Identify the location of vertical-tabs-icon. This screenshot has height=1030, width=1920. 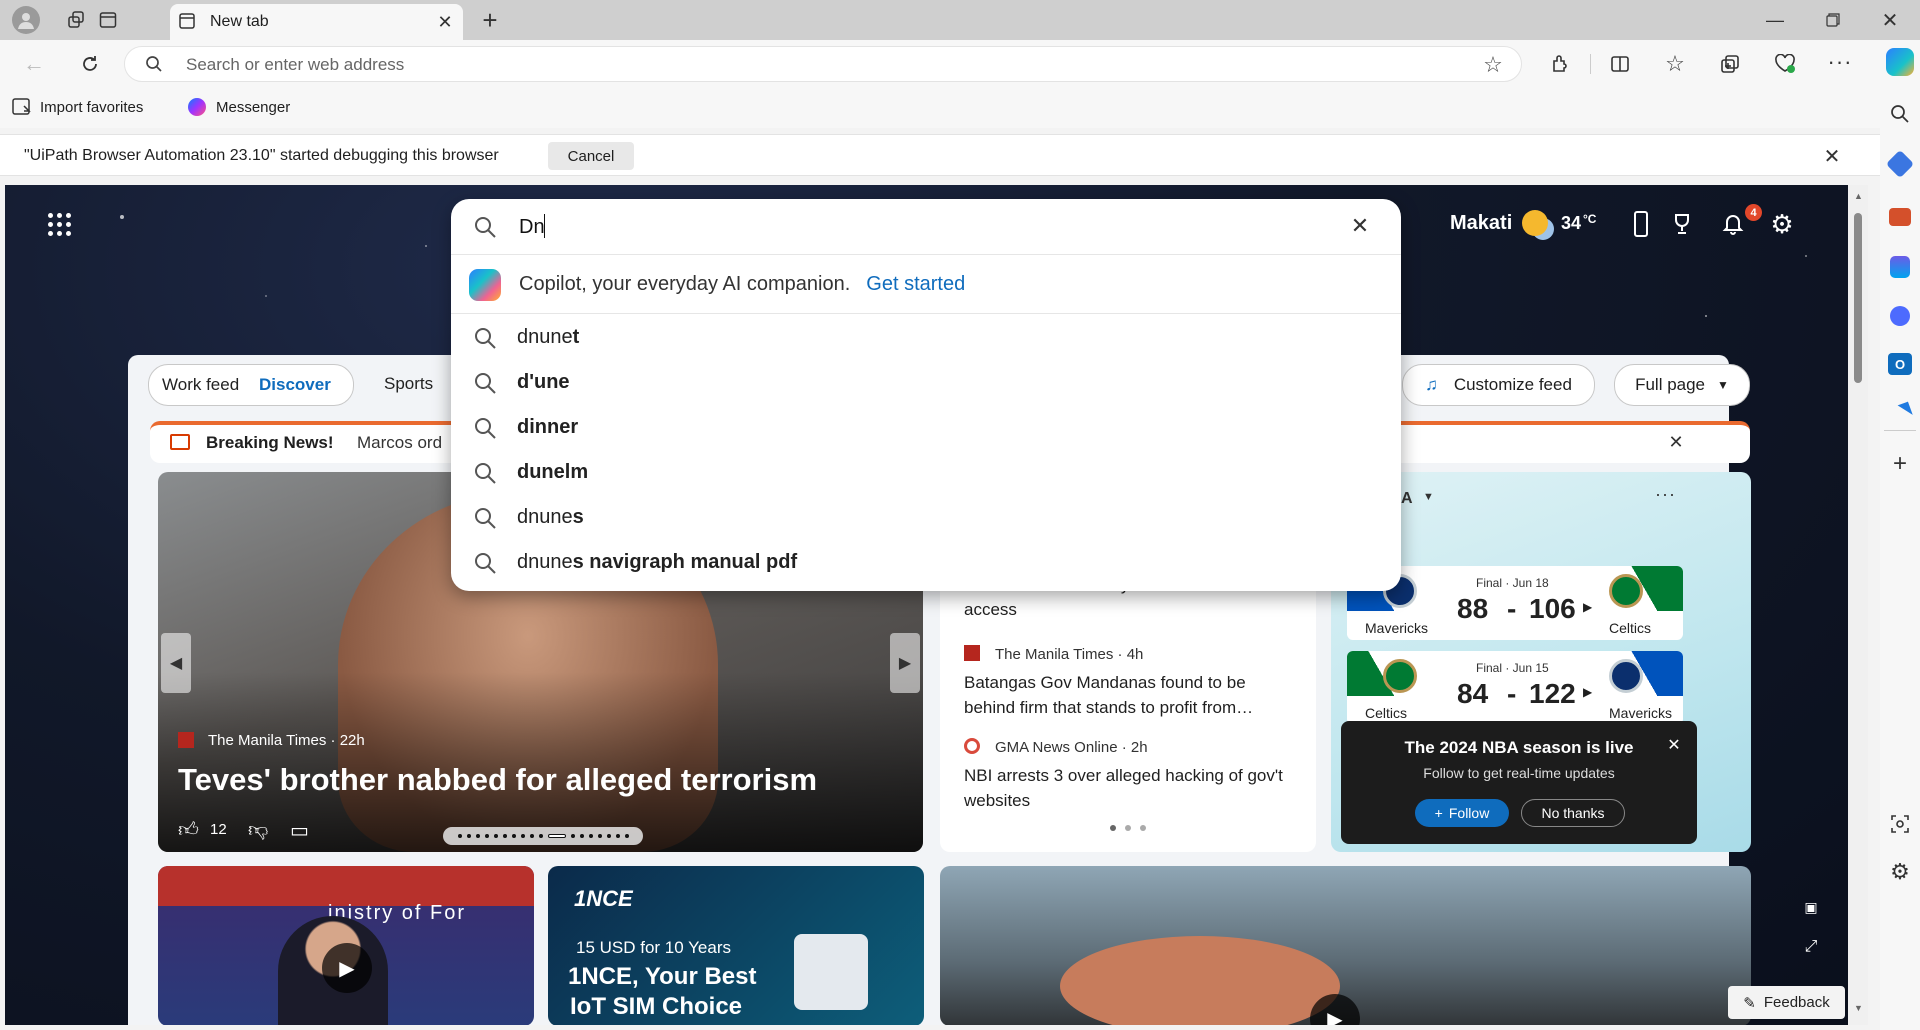
(108, 20).